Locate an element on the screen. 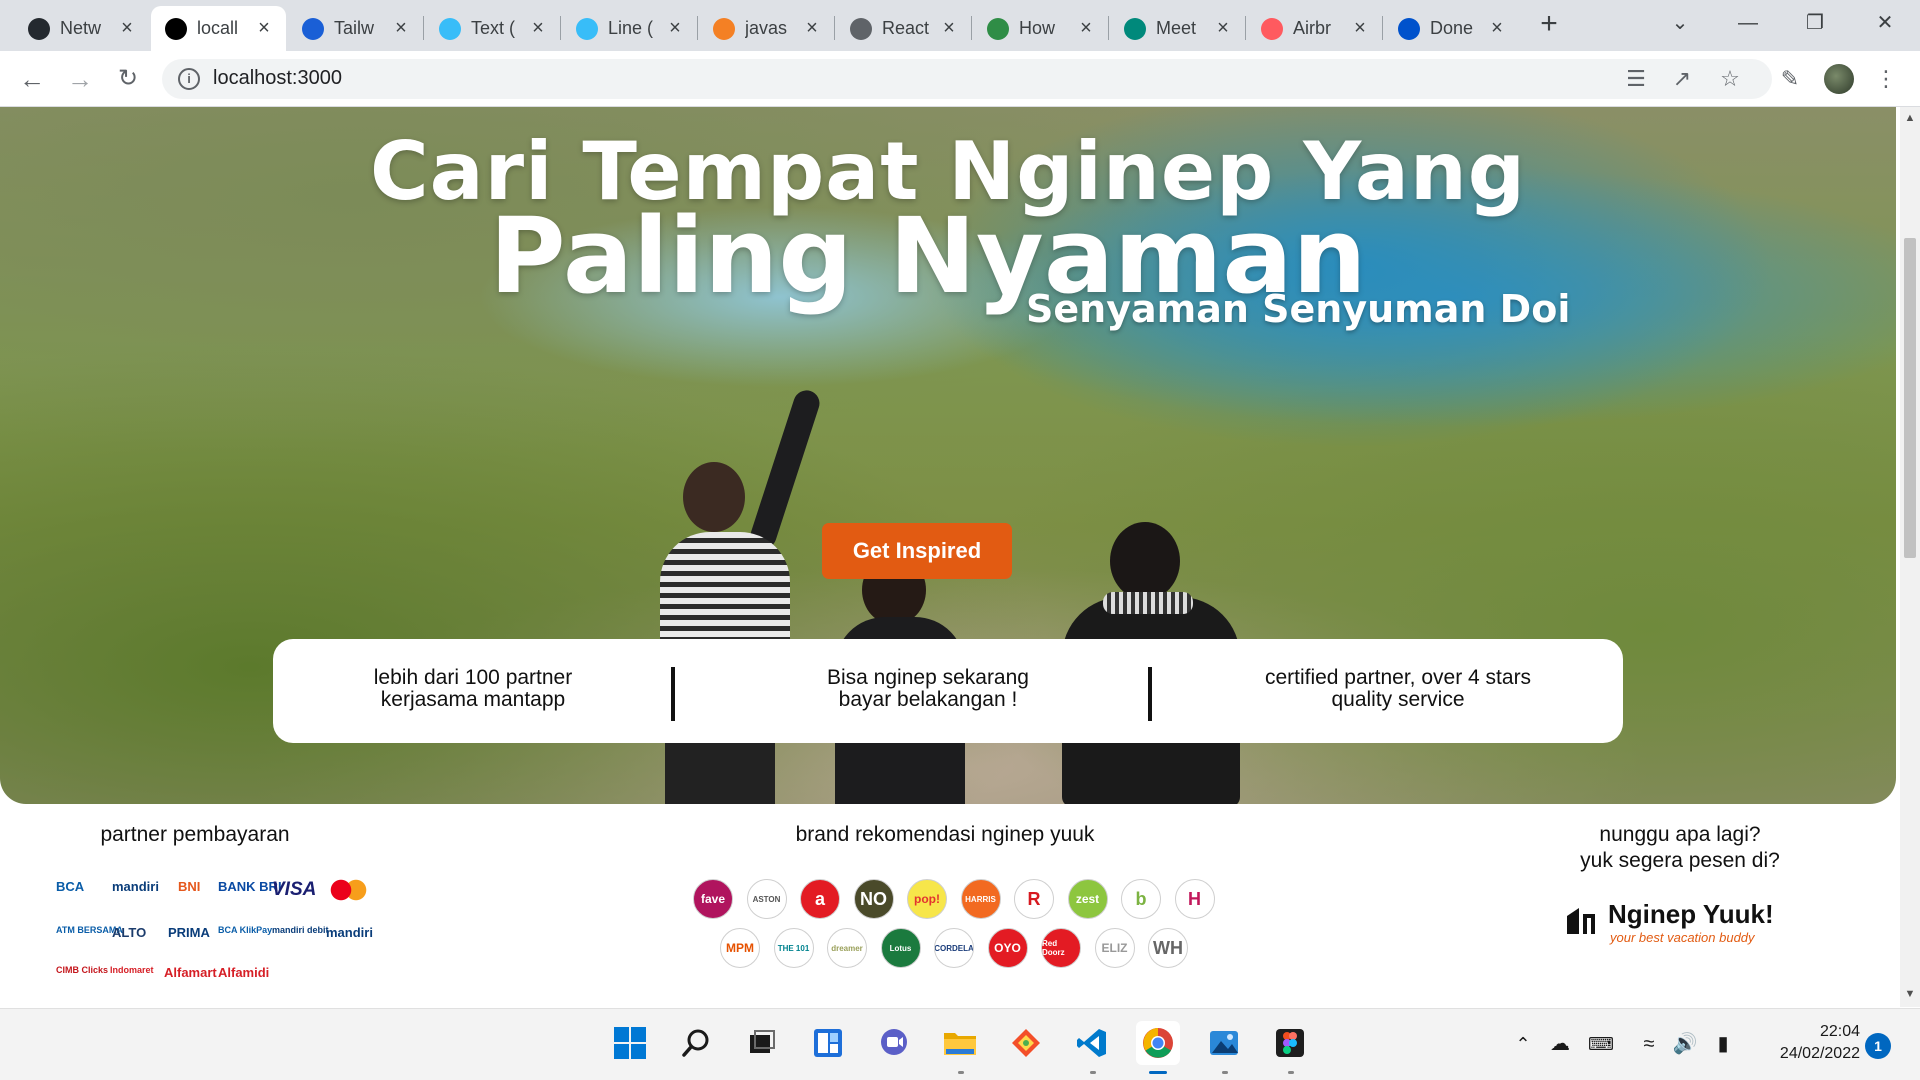  brand-logo: THE 101 is located at coordinates (793, 948).